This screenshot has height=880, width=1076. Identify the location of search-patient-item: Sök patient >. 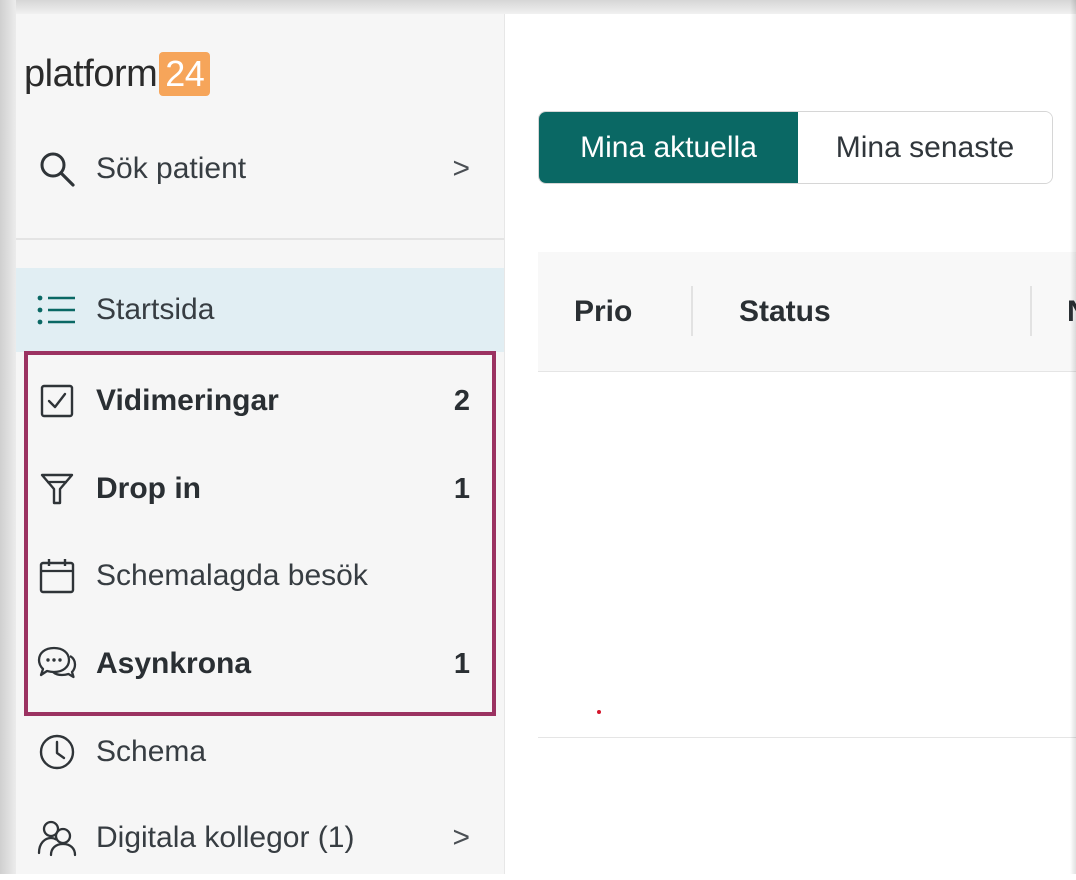
(260, 169).